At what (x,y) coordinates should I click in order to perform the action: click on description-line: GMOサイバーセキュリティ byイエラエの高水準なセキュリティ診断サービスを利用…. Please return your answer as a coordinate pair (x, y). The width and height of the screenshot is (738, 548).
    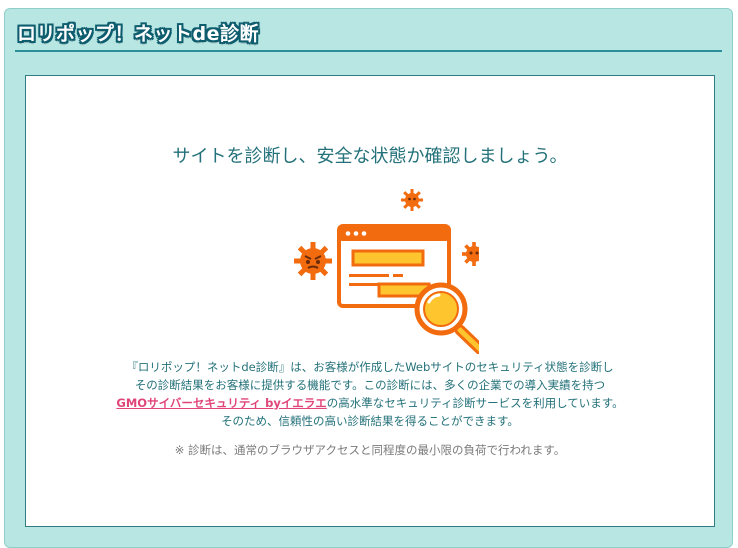
    Looking at the image, I should click on (370, 403).